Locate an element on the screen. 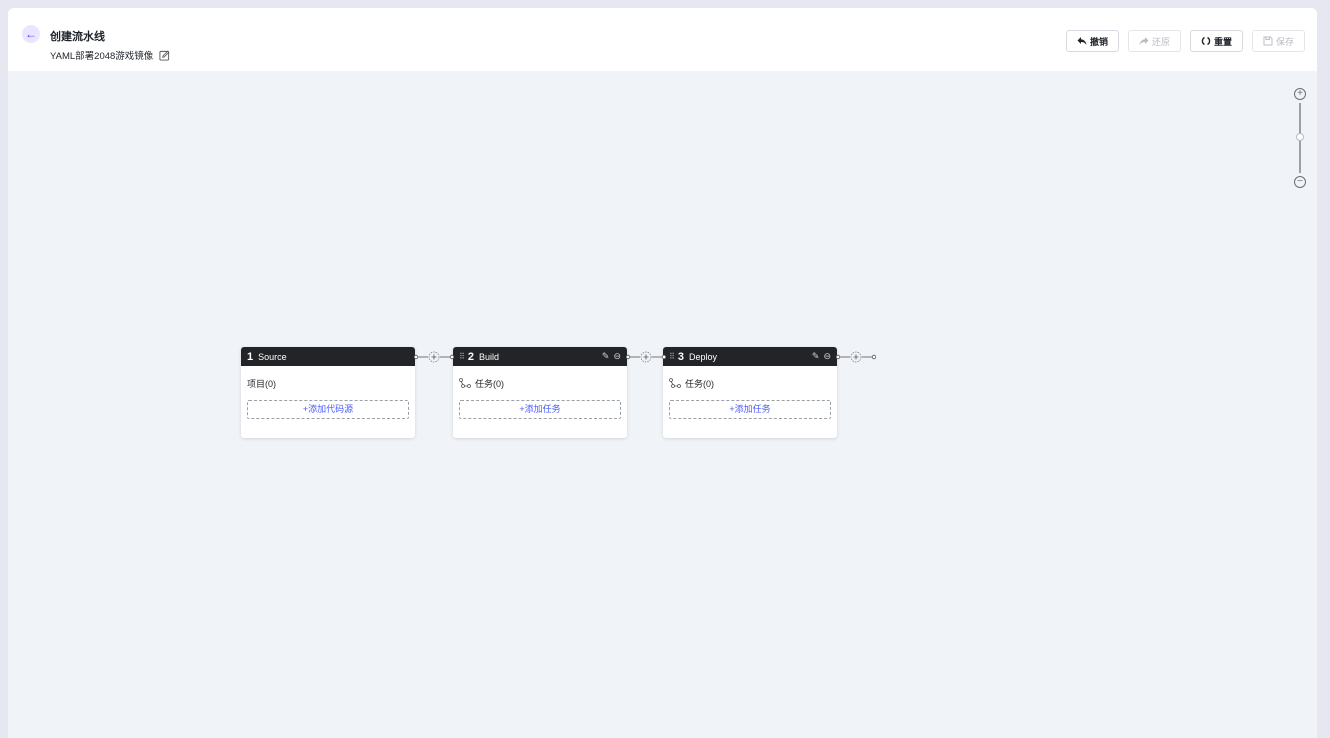  pipeline-name: YAML部署2048游戏镜像 is located at coordinates (102, 56).